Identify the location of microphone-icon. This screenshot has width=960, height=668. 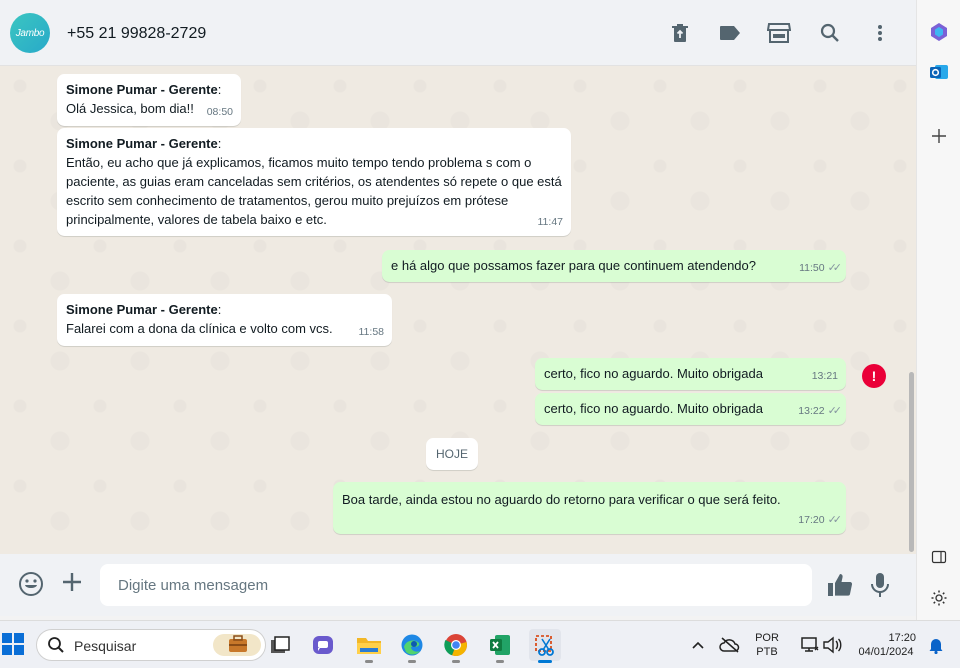
(880, 585).